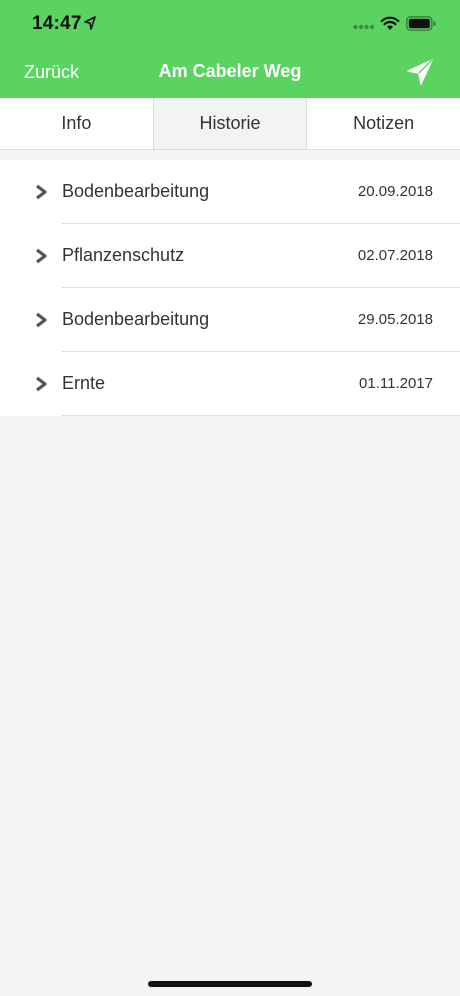  What do you see at coordinates (395, 191) in the screenshot?
I see `history-date: 20.09.2018` at bounding box center [395, 191].